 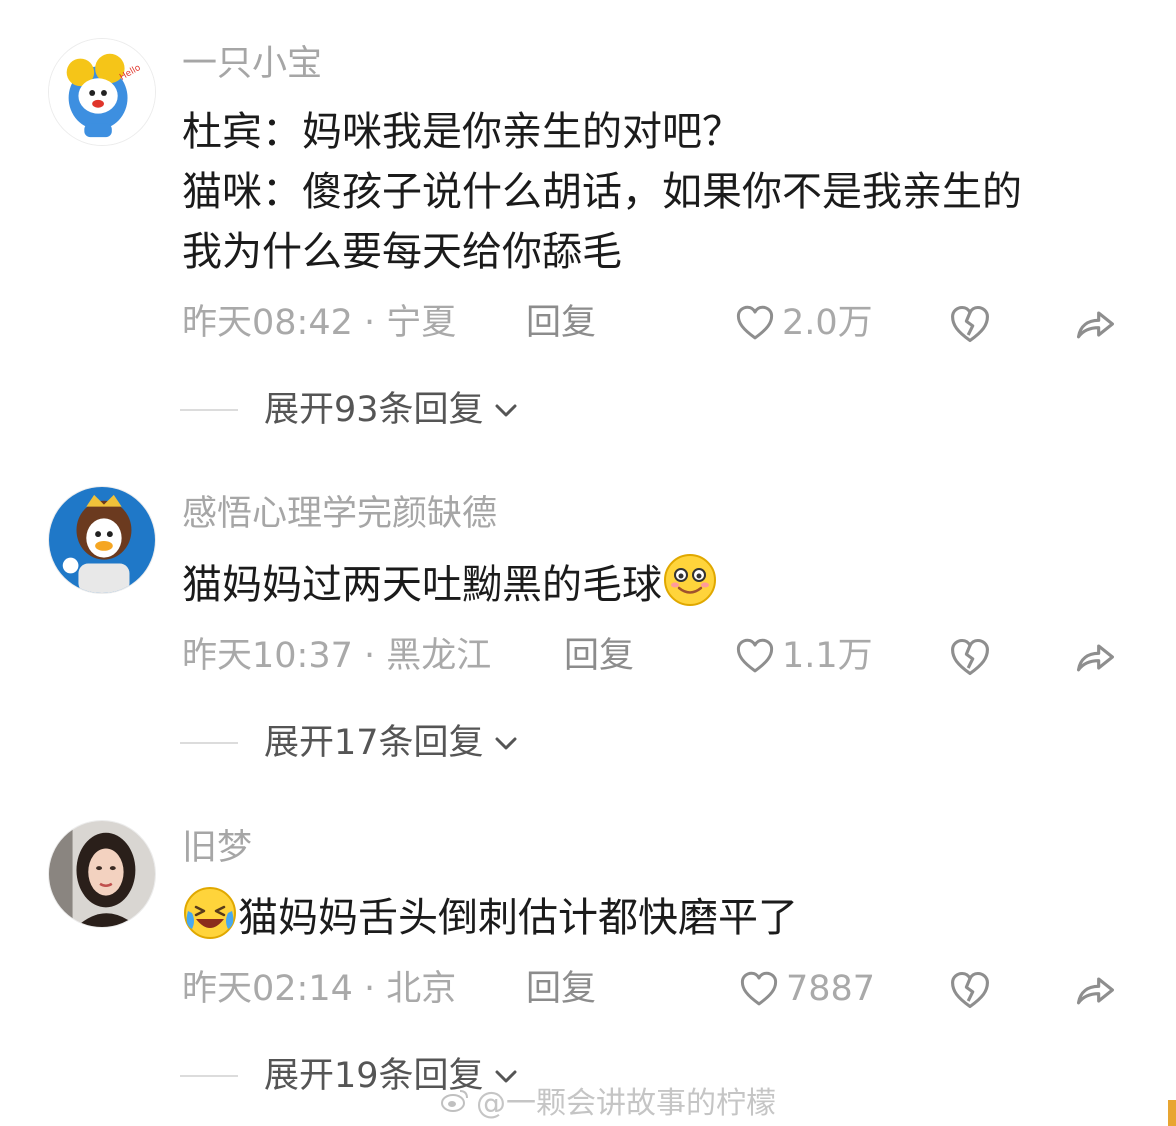 I want to click on like-button: 2.0万, so click(x=803, y=323).